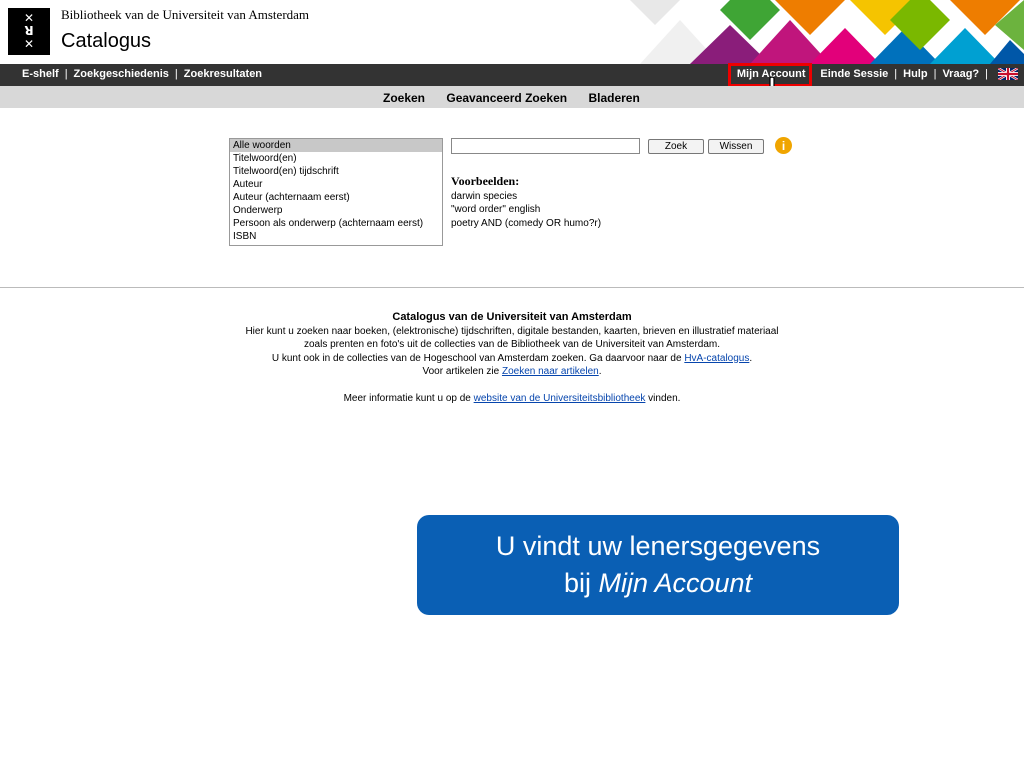  What do you see at coordinates (658, 546) in the screenshot?
I see `callout-line1: U vindt uw lenersgegevens` at bounding box center [658, 546].